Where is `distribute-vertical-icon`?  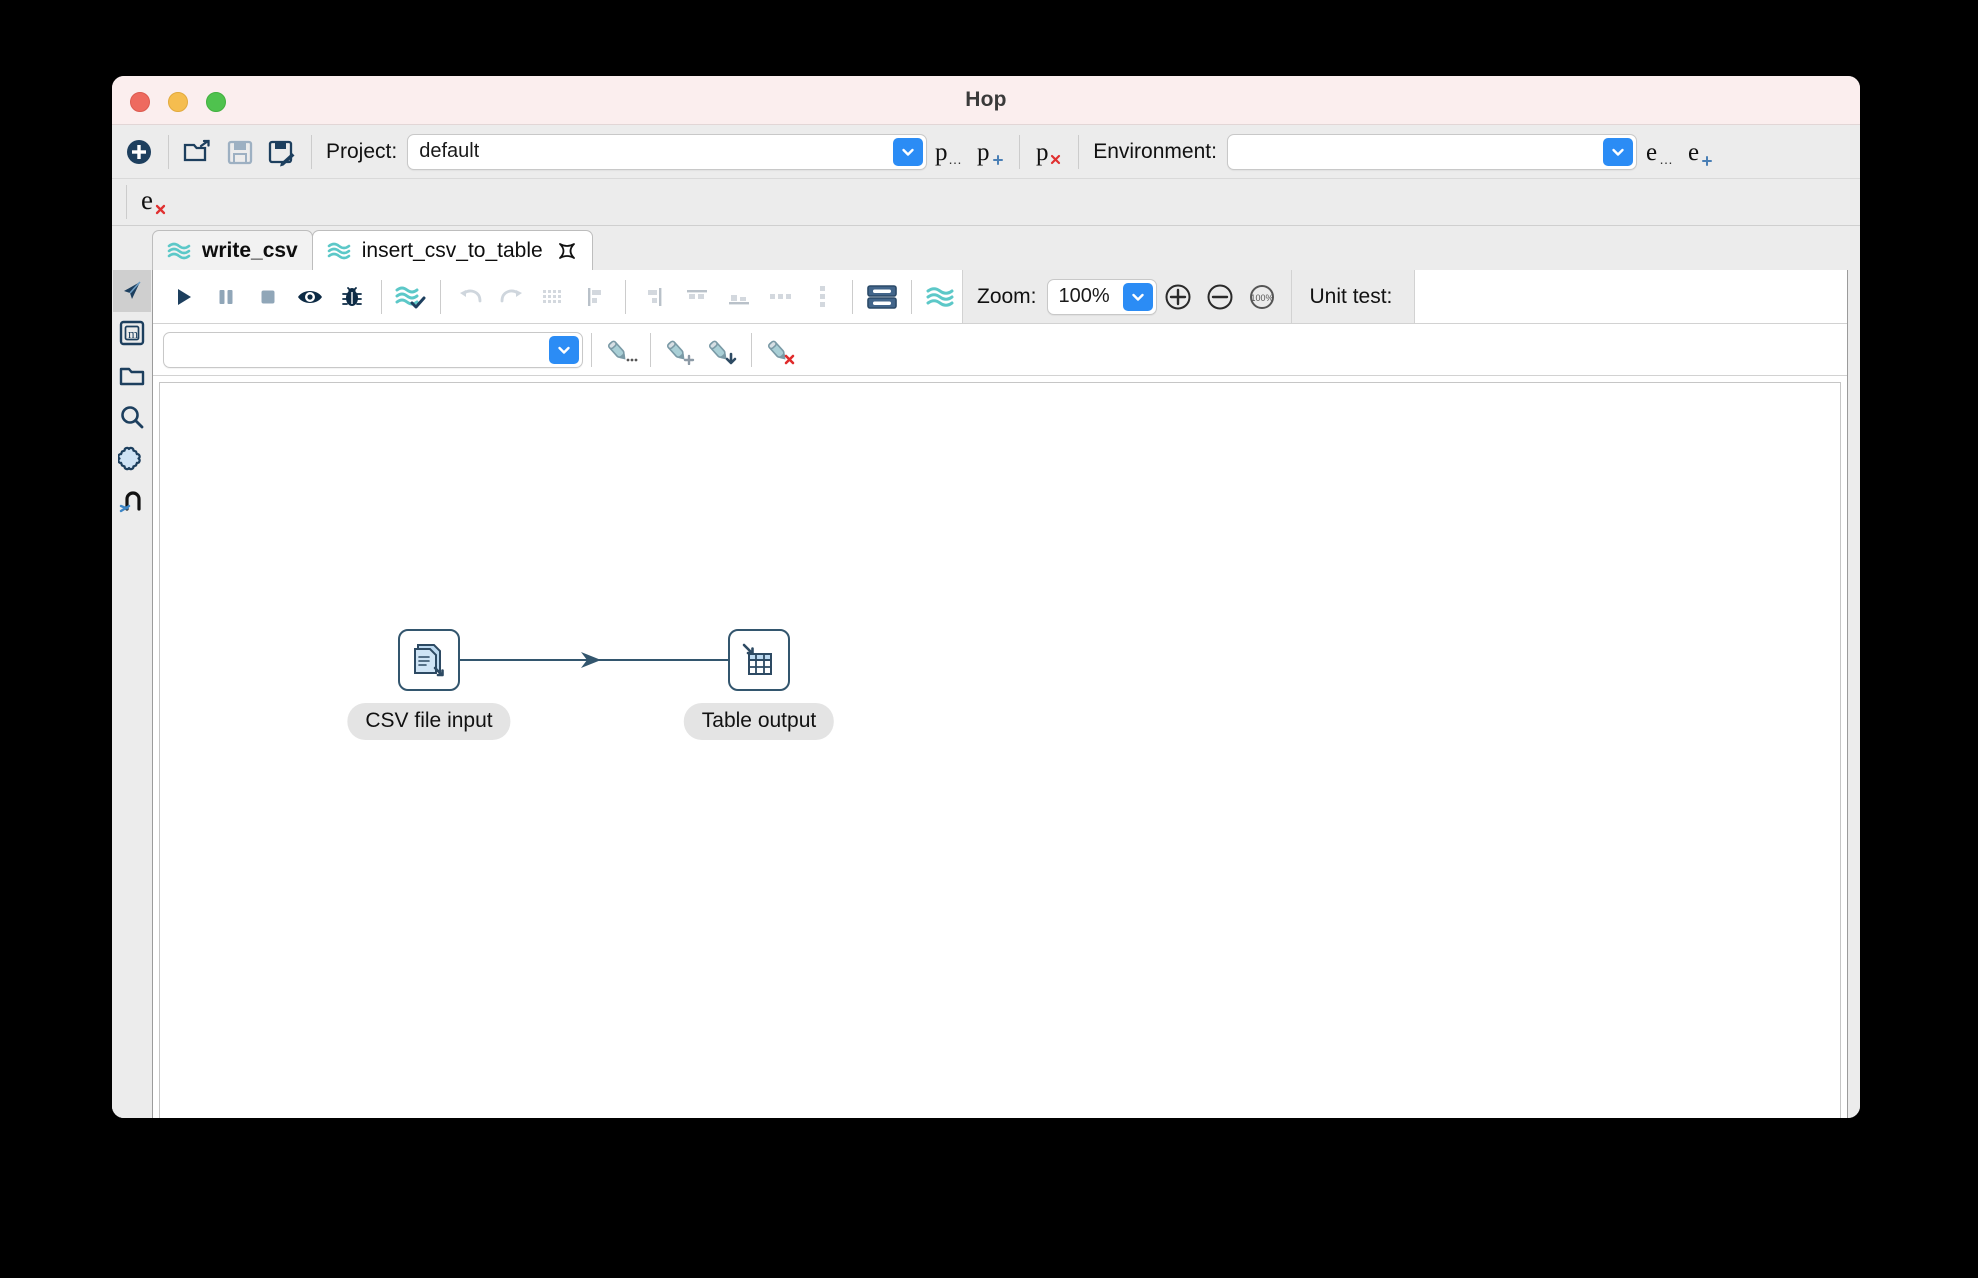
distribute-vertical-icon is located at coordinates (822, 296).